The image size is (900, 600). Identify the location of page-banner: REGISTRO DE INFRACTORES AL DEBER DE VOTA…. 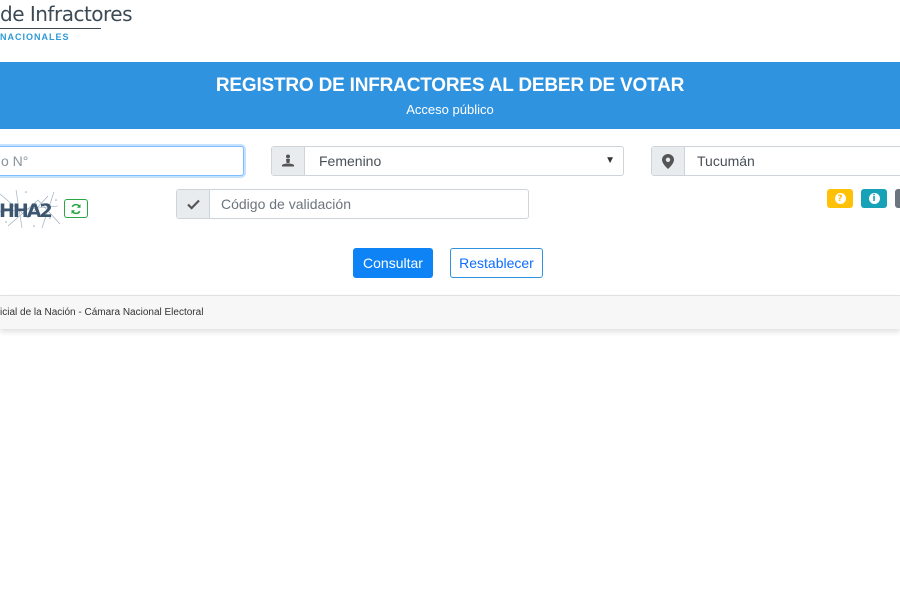
(450, 95).